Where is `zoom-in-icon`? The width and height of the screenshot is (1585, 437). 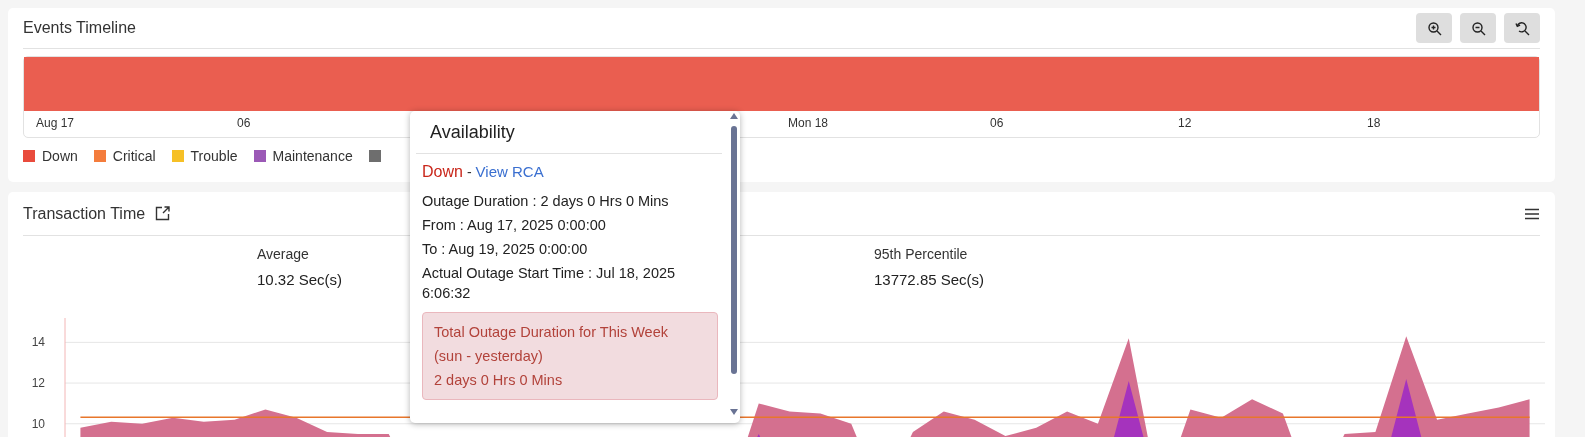
zoom-in-icon is located at coordinates (1434, 28).